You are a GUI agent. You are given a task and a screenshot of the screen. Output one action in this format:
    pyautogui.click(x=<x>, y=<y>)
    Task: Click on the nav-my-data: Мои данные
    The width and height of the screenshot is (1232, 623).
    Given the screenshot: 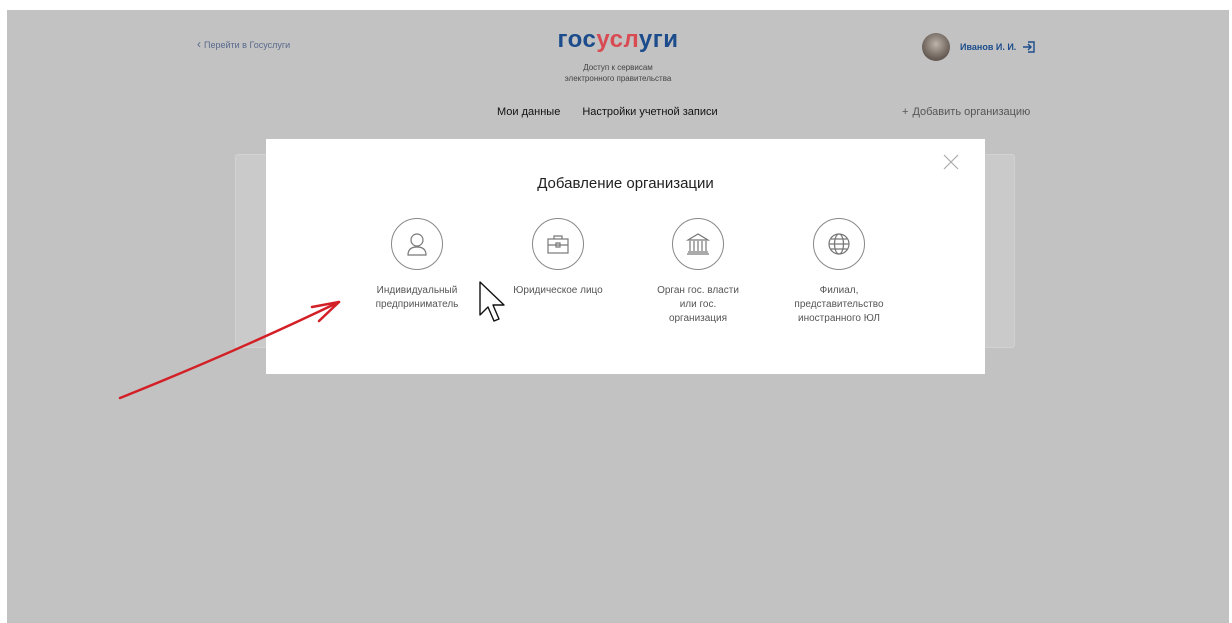 What is the action you would take?
    pyautogui.click(x=528, y=112)
    